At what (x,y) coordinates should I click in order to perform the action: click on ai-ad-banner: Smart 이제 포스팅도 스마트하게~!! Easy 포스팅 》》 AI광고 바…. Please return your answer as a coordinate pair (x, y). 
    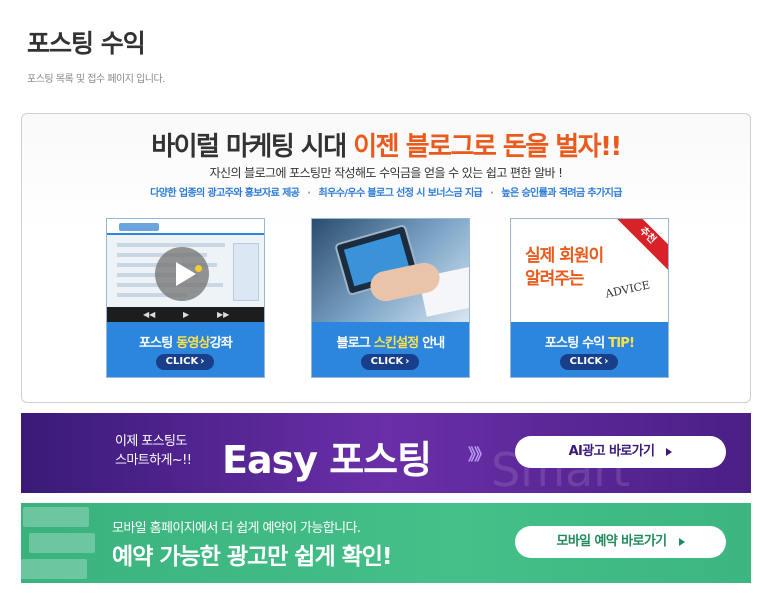
    Looking at the image, I should click on (386, 453).